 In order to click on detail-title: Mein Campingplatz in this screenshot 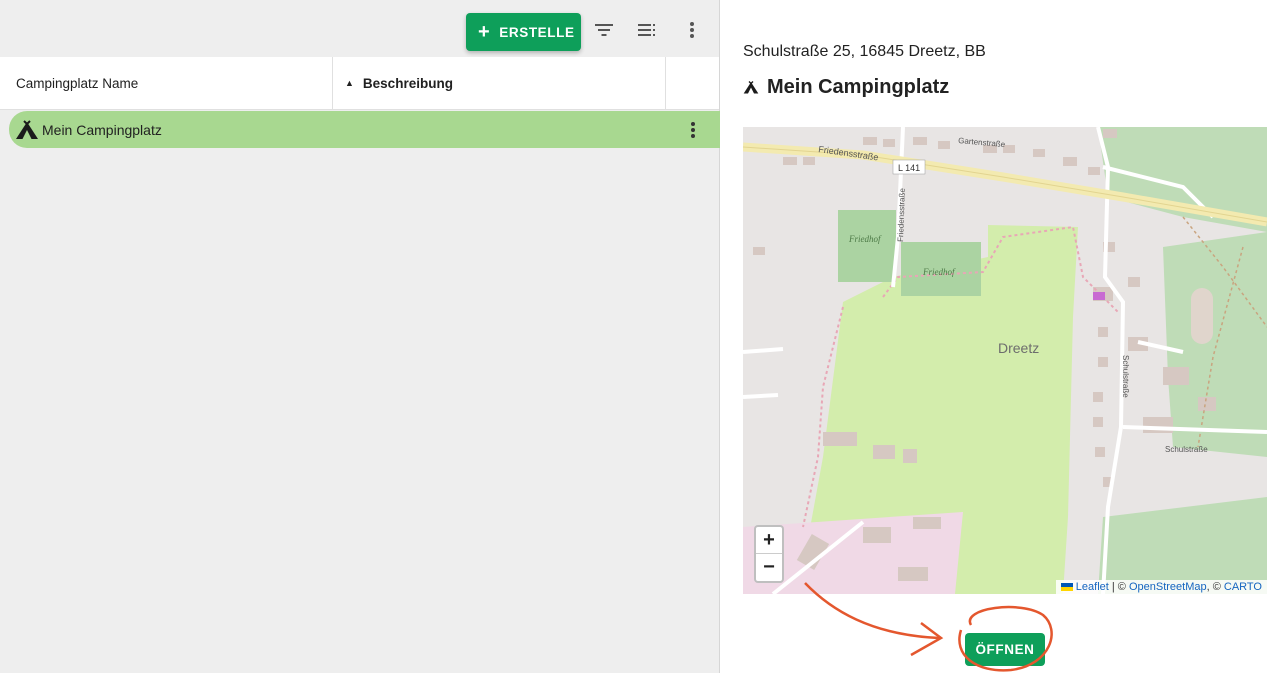, I will do `click(846, 87)`.